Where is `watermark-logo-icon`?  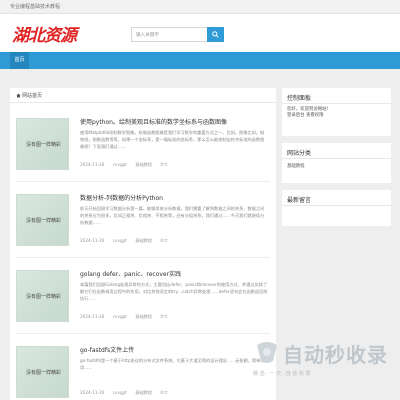 watermark-logo-icon is located at coordinates (267, 352).